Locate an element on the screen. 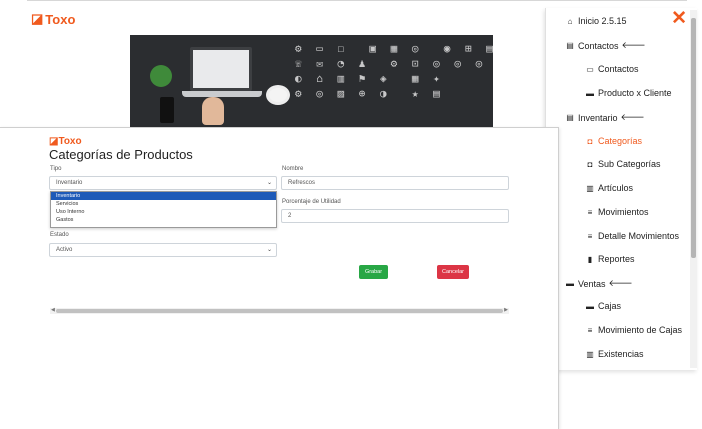 Image resolution: width=702 pixels, height=429 pixels. tipo-dropdown-list: Inventario Servicios Uso Interno Gastos is located at coordinates (163, 209).